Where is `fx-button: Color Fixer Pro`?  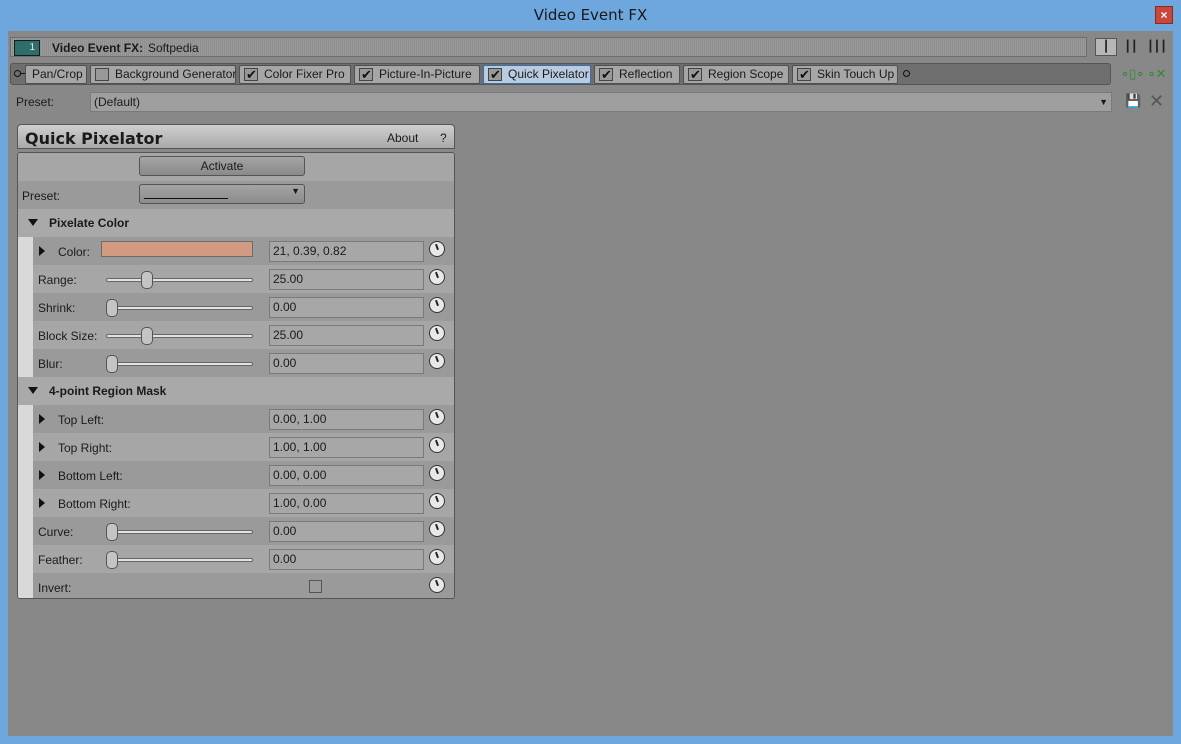
fx-button: Color Fixer Pro is located at coordinates (295, 74).